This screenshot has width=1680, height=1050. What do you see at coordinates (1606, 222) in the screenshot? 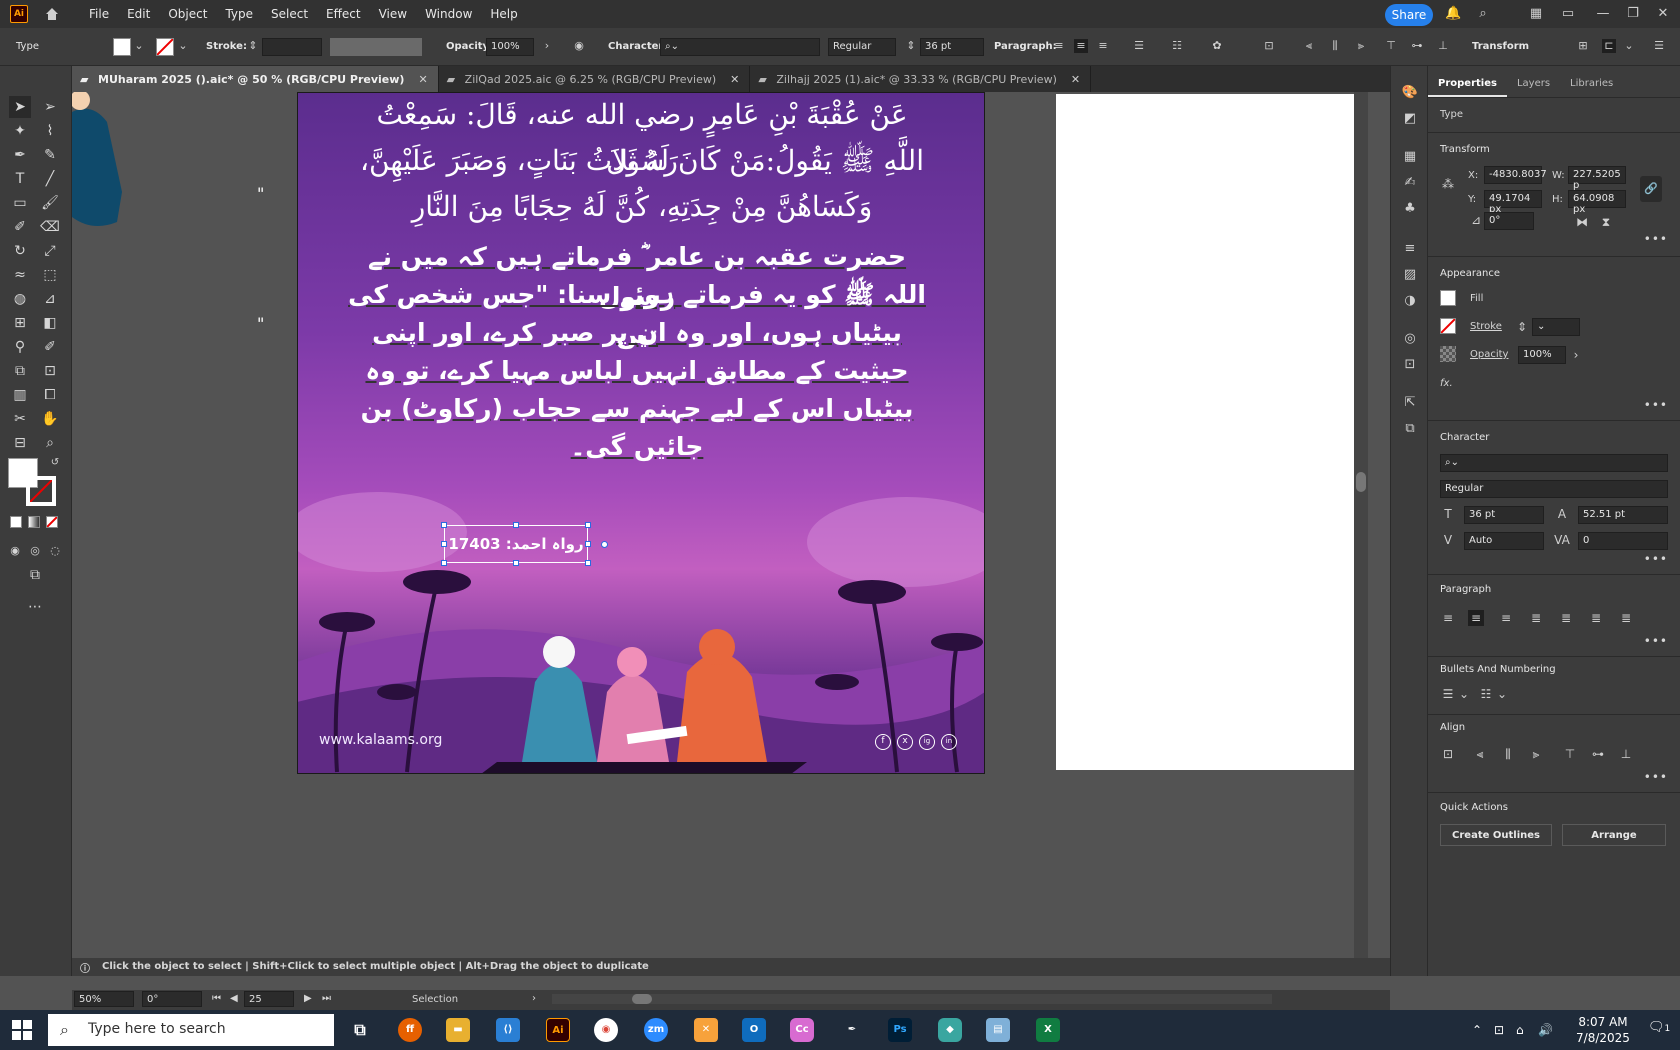
I see `flip-vertical-icon: ⧗` at bounding box center [1606, 222].